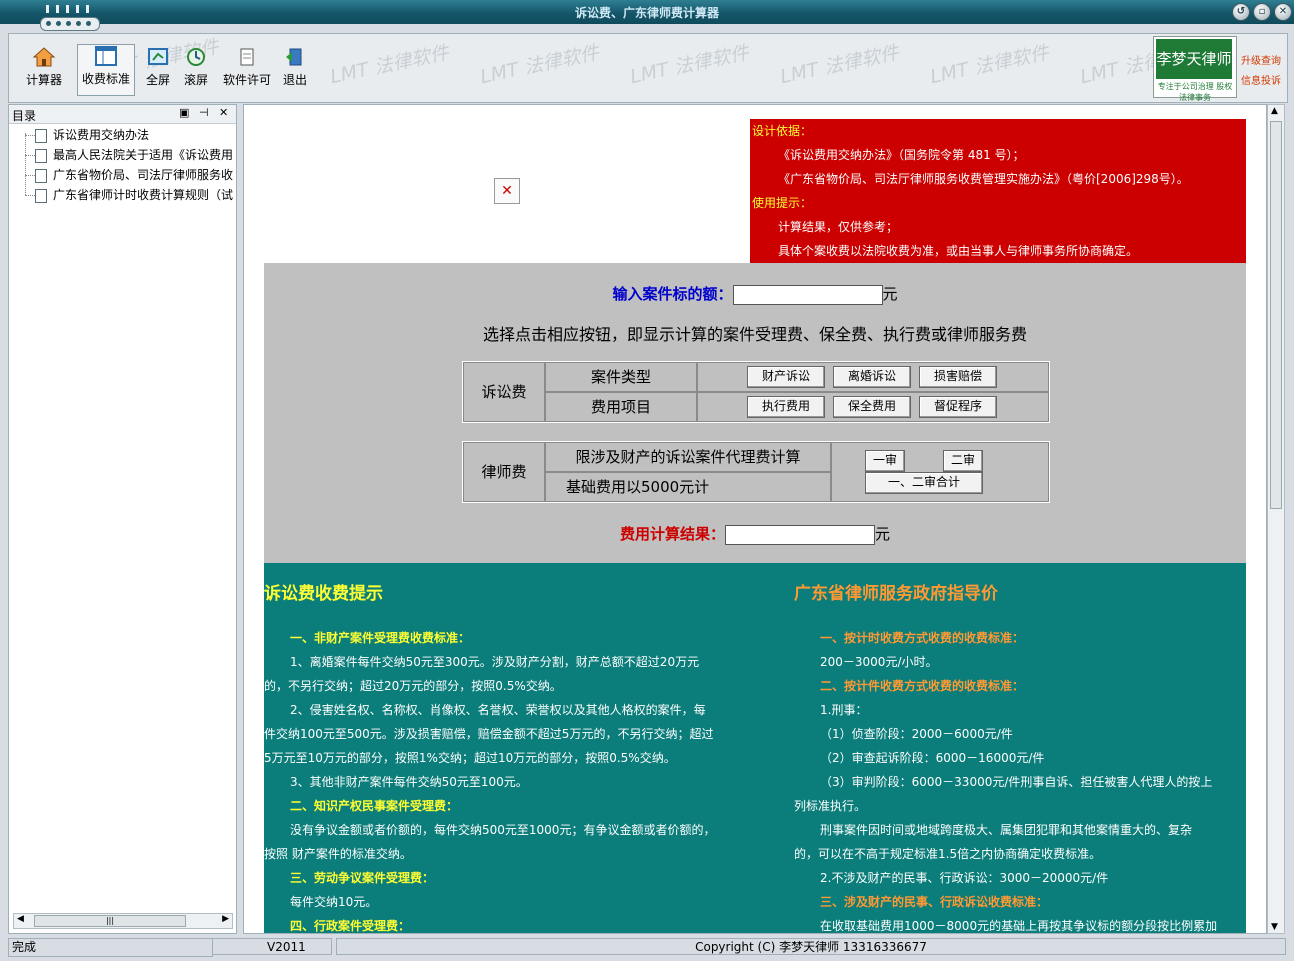  Describe the element at coordinates (890, 294) in the screenshot. I see `amount-unit: 元` at that location.